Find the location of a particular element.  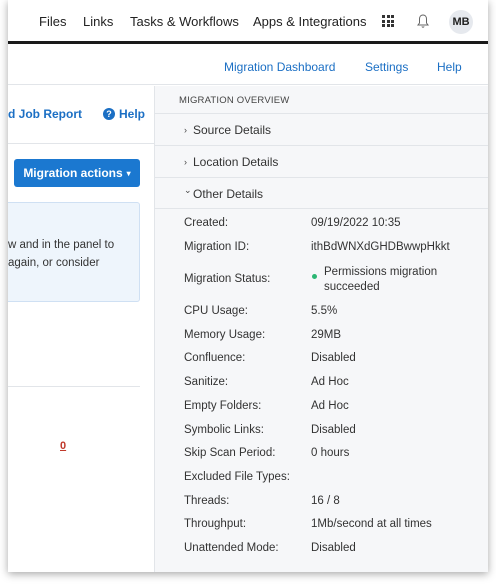

section-label: Source Details is located at coordinates (232, 130).